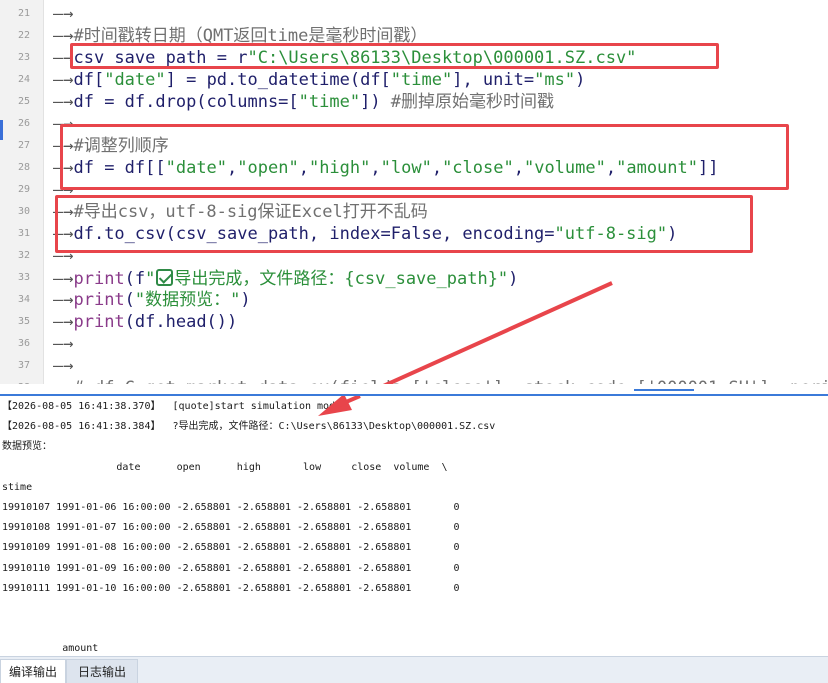 This screenshot has width=828, height=683. I want to click on splitter-grip, so click(664, 391).